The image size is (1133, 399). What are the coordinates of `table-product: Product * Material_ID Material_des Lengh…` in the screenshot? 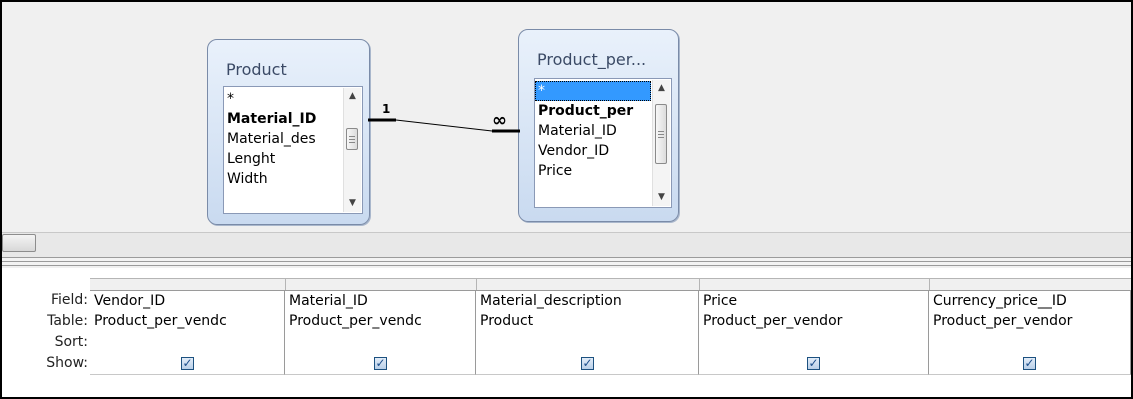 It's located at (288, 132).